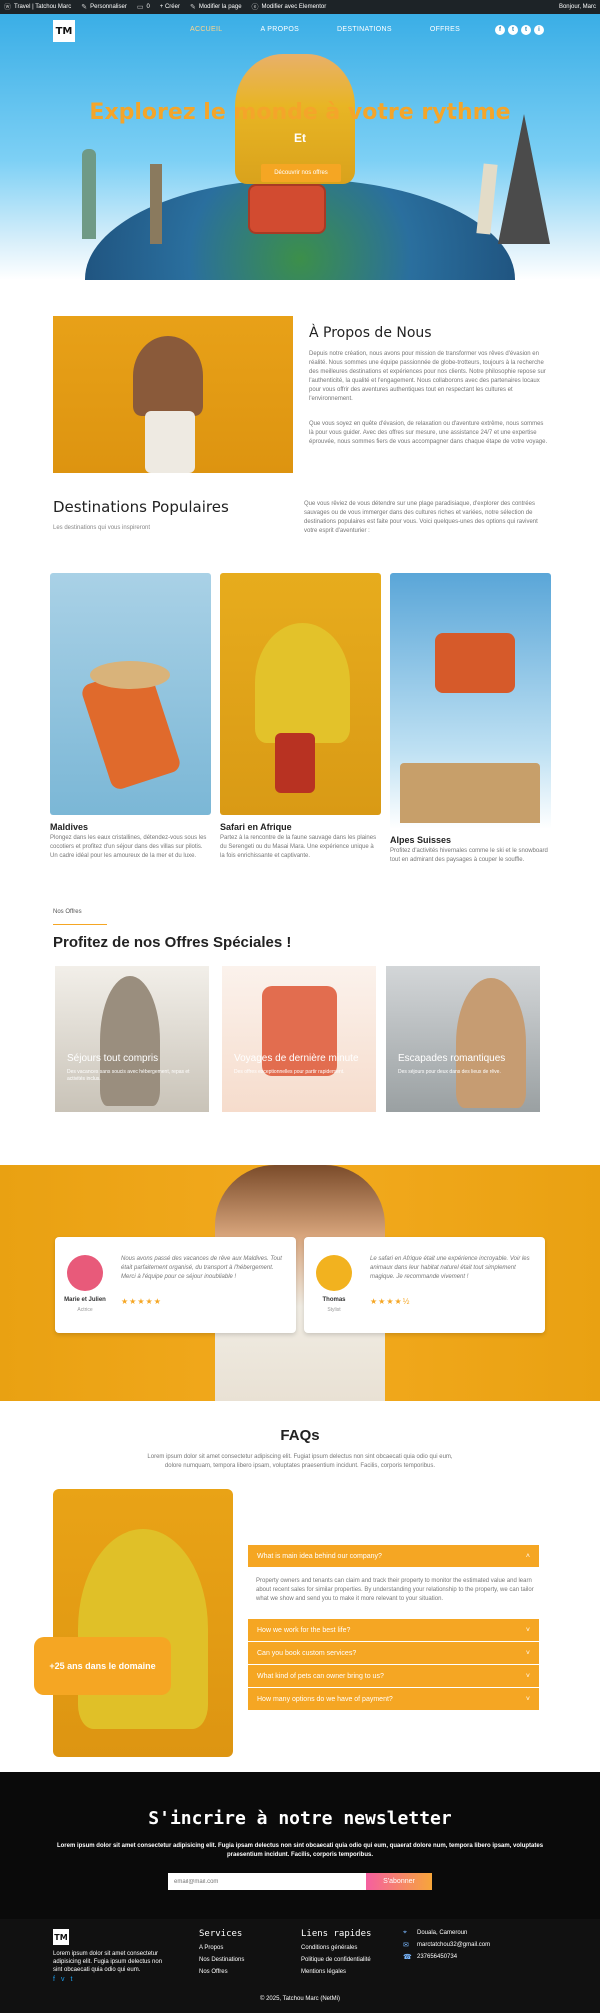  Describe the element at coordinates (323, 1972) in the screenshot. I see `footer-link-legal: Mentions légales` at that location.